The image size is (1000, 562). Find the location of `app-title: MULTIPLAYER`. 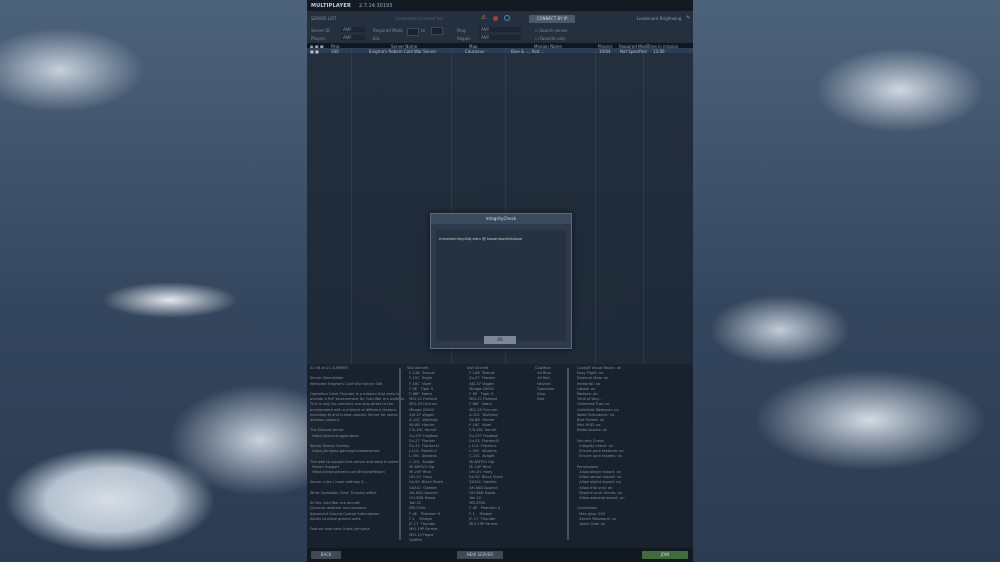

app-title: MULTIPLAYER is located at coordinates (331, 6).